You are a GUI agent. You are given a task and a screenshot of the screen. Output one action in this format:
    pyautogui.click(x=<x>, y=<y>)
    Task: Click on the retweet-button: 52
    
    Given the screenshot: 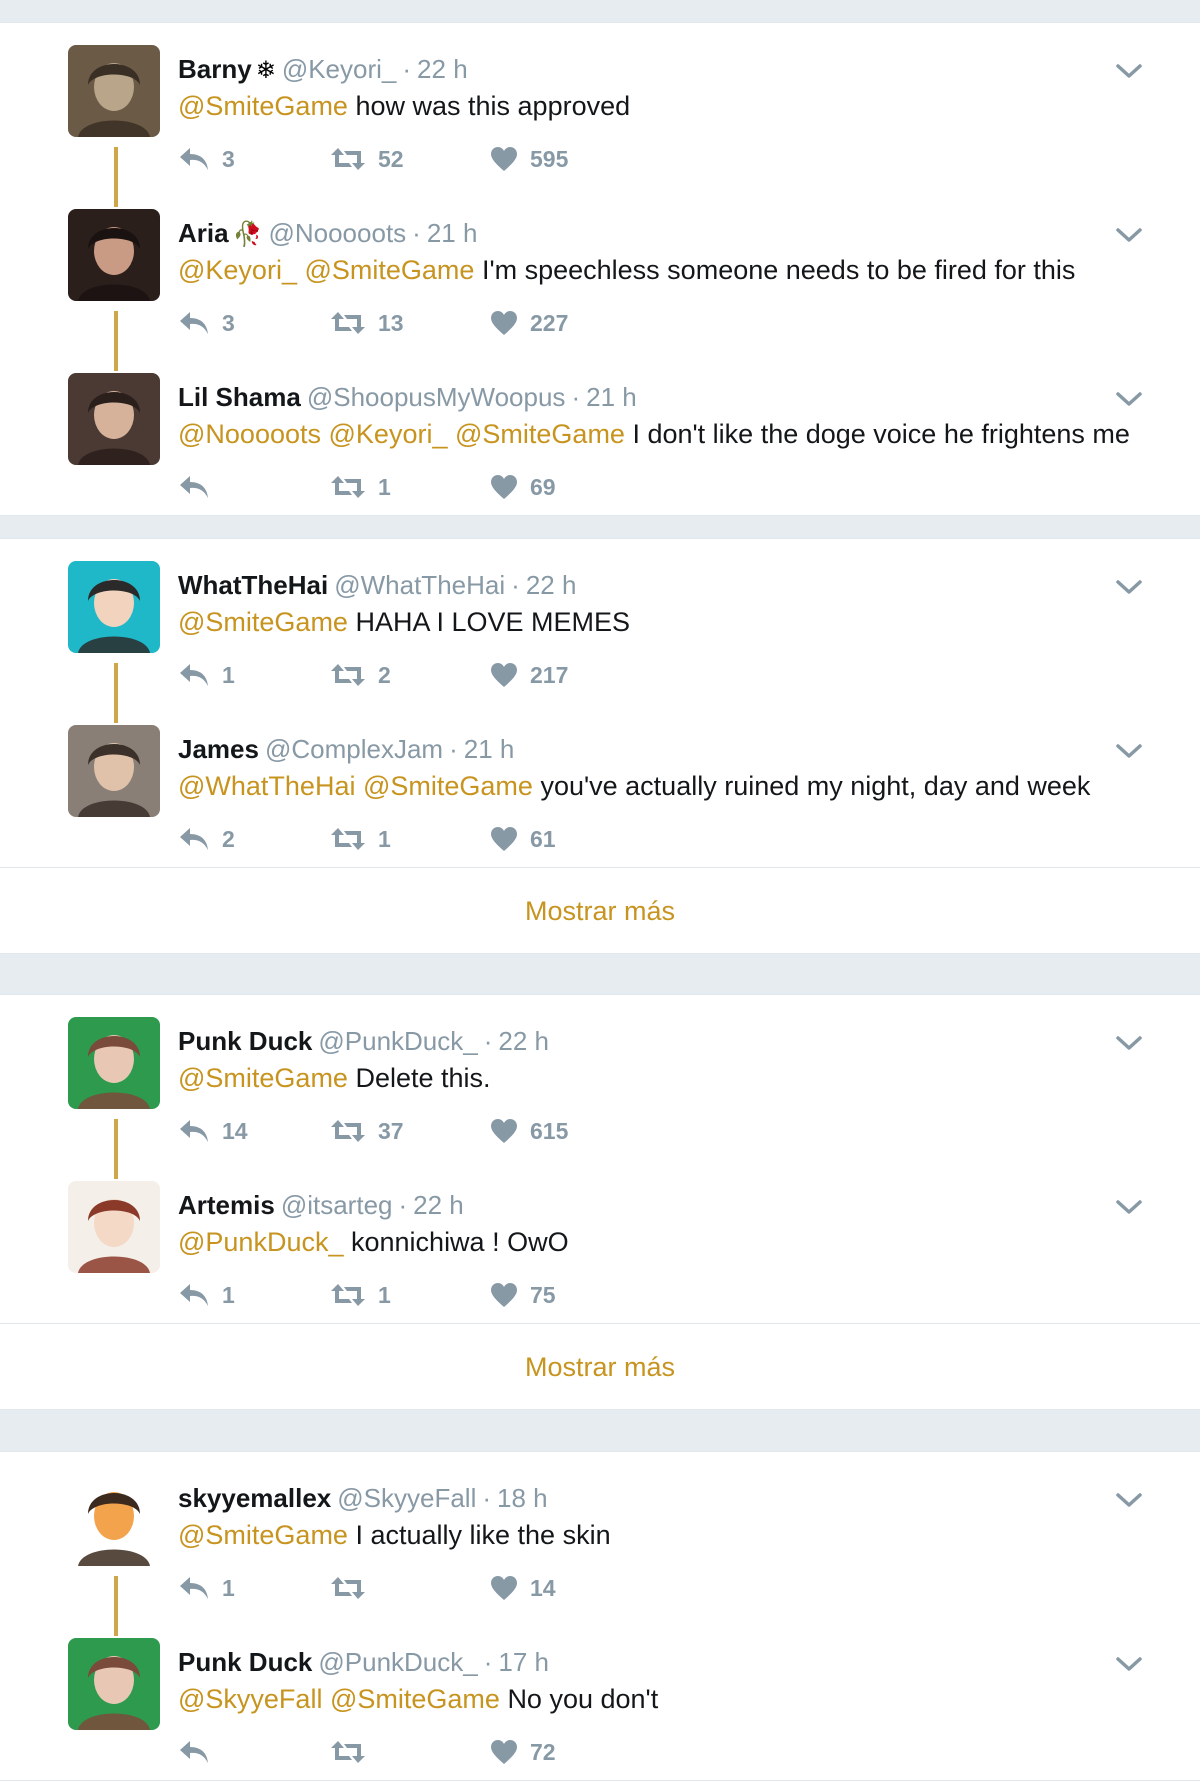 What is the action you would take?
    pyautogui.click(x=367, y=159)
    